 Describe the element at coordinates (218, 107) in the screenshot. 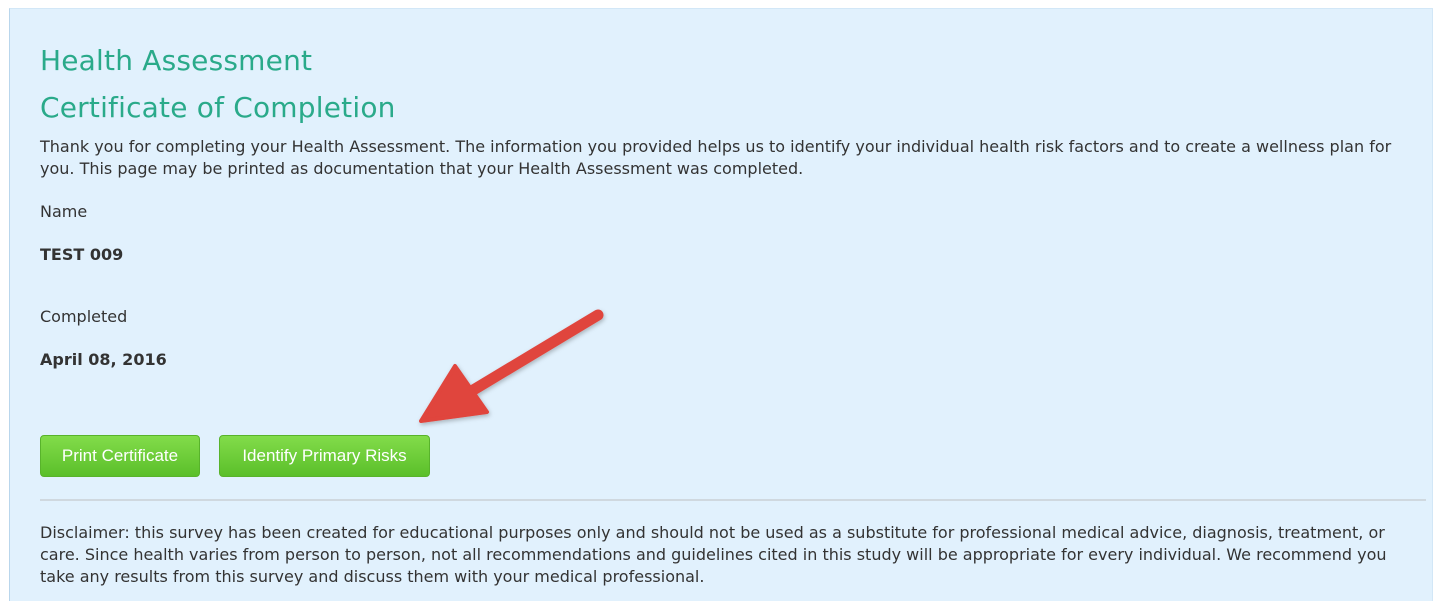

I see `certificate-title: Certificate of Completion` at that location.